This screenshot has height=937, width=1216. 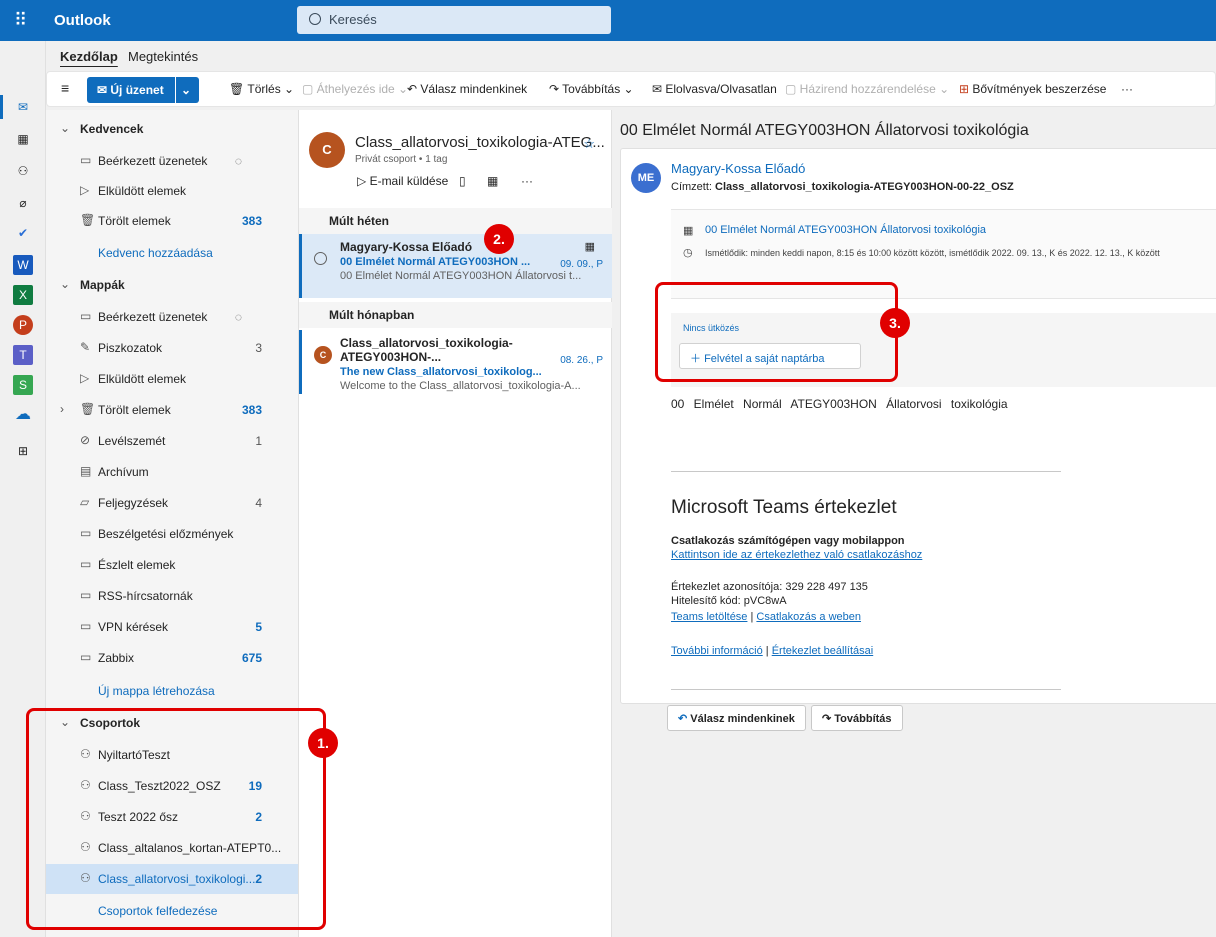 I want to click on policy-button: ▢ Házirend hozzárendelése ⌄, so click(x=867, y=89).